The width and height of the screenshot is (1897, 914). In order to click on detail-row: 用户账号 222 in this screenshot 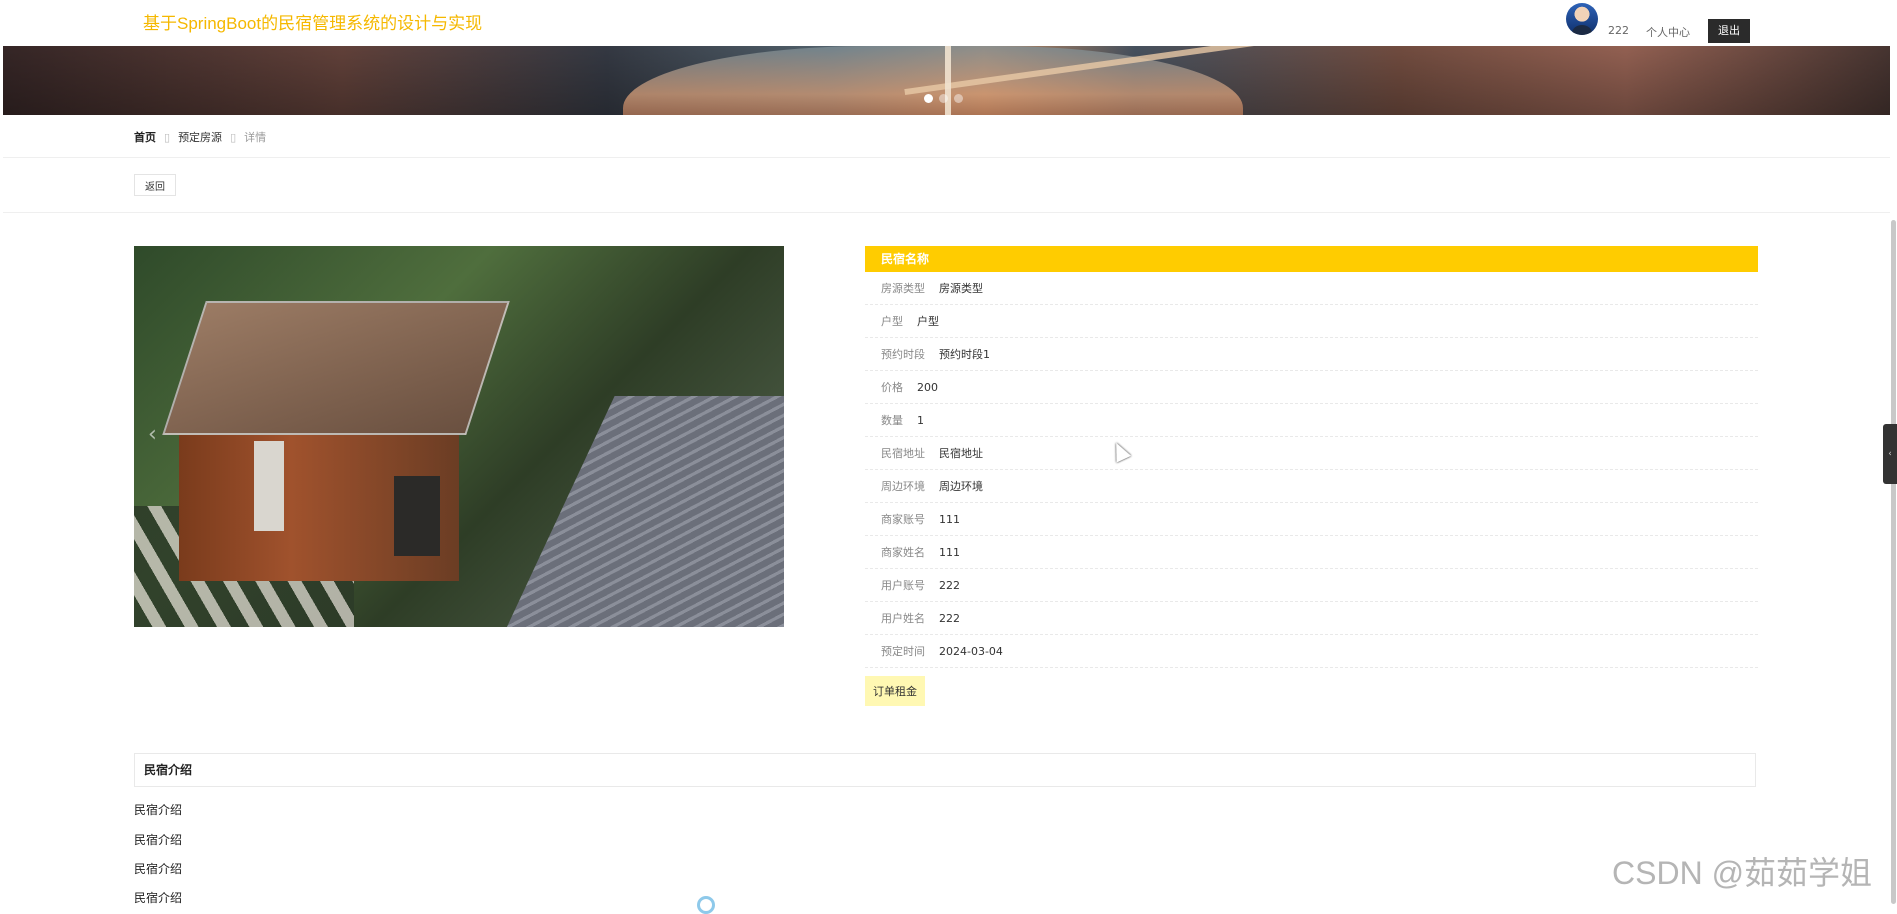, I will do `click(1311, 585)`.